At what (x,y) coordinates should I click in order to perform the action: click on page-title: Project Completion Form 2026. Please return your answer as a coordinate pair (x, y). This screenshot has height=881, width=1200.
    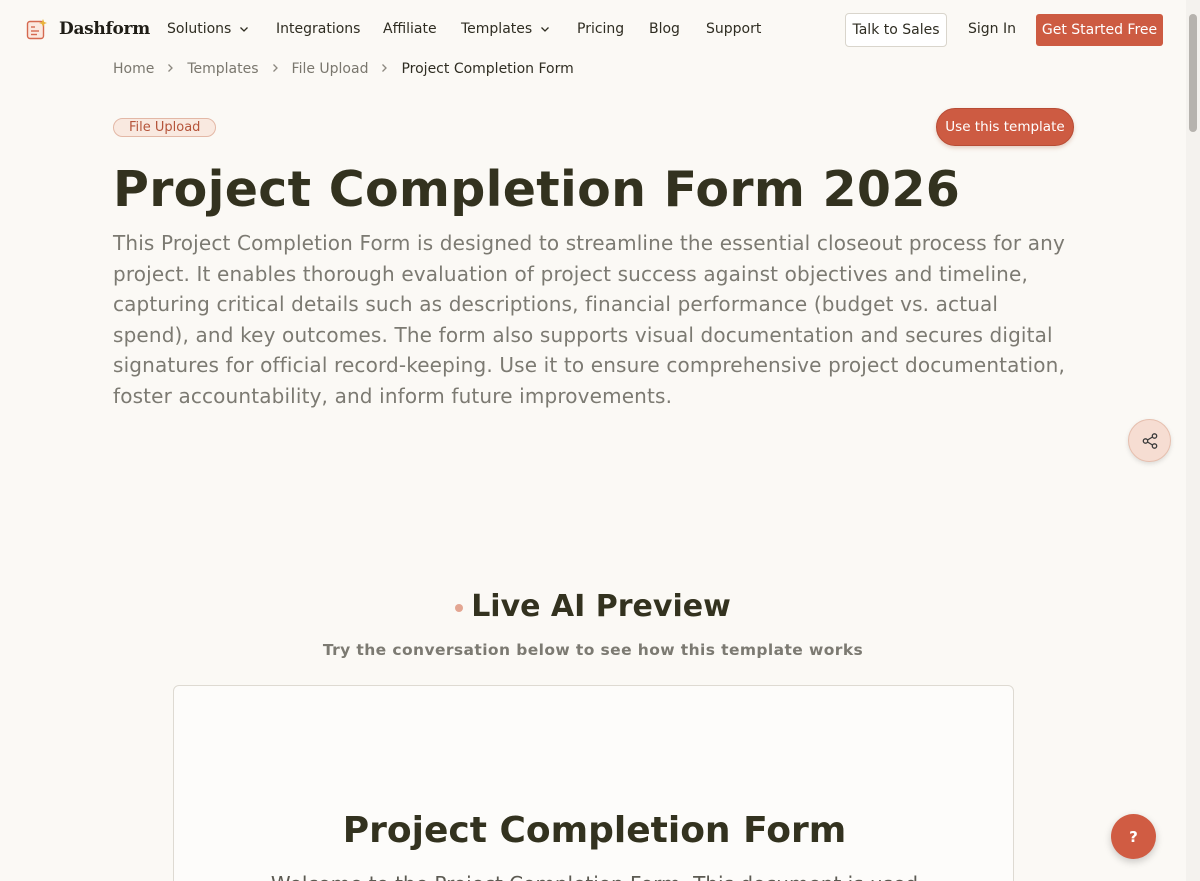
    Looking at the image, I should click on (537, 189).